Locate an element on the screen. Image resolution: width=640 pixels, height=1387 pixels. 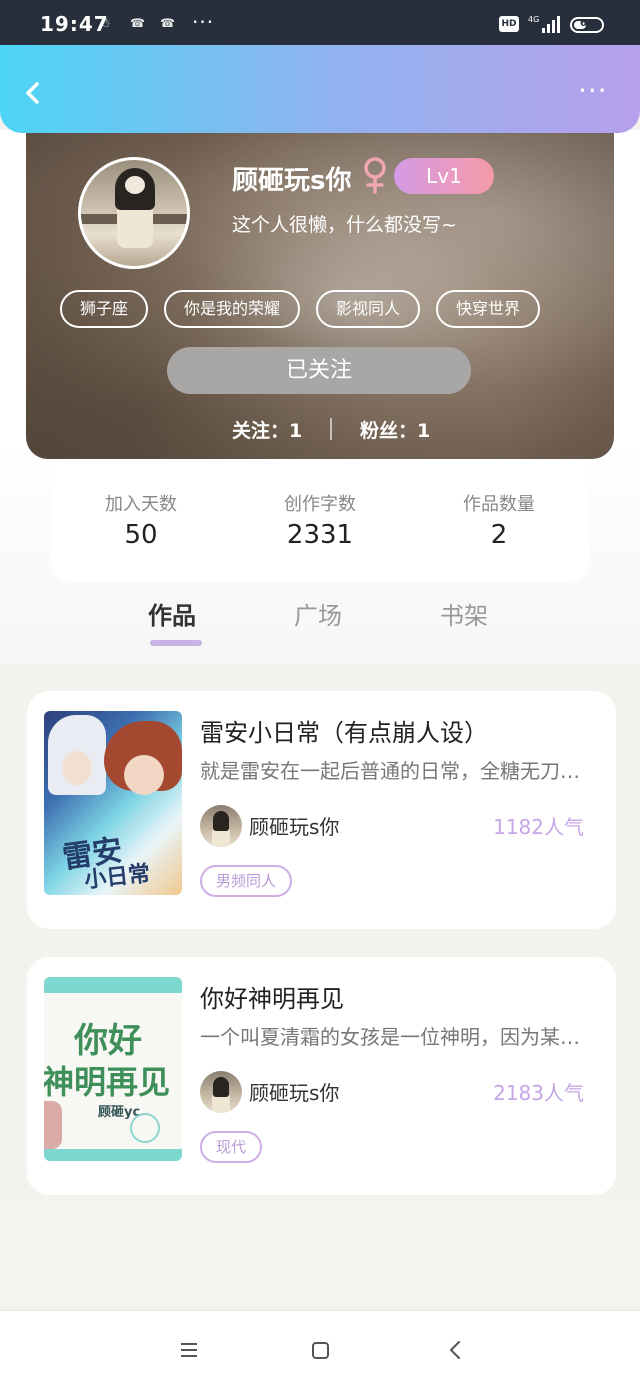
stat-label: 加入天数 is located at coordinates (141, 504).